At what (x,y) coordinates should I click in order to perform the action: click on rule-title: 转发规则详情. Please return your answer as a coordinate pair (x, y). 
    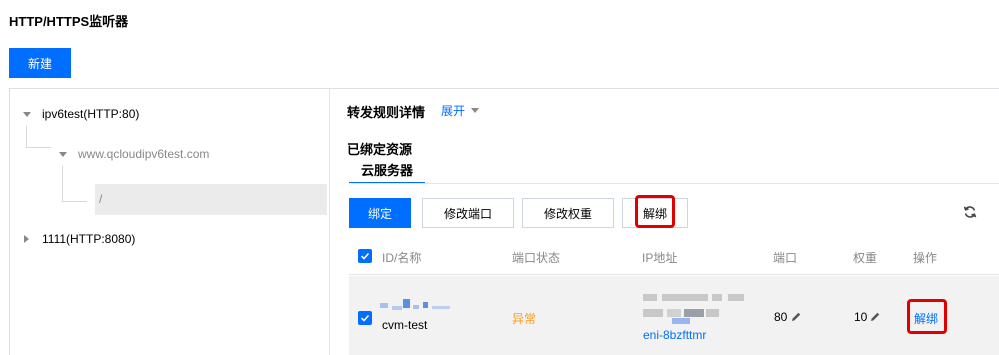
    Looking at the image, I should click on (386, 112).